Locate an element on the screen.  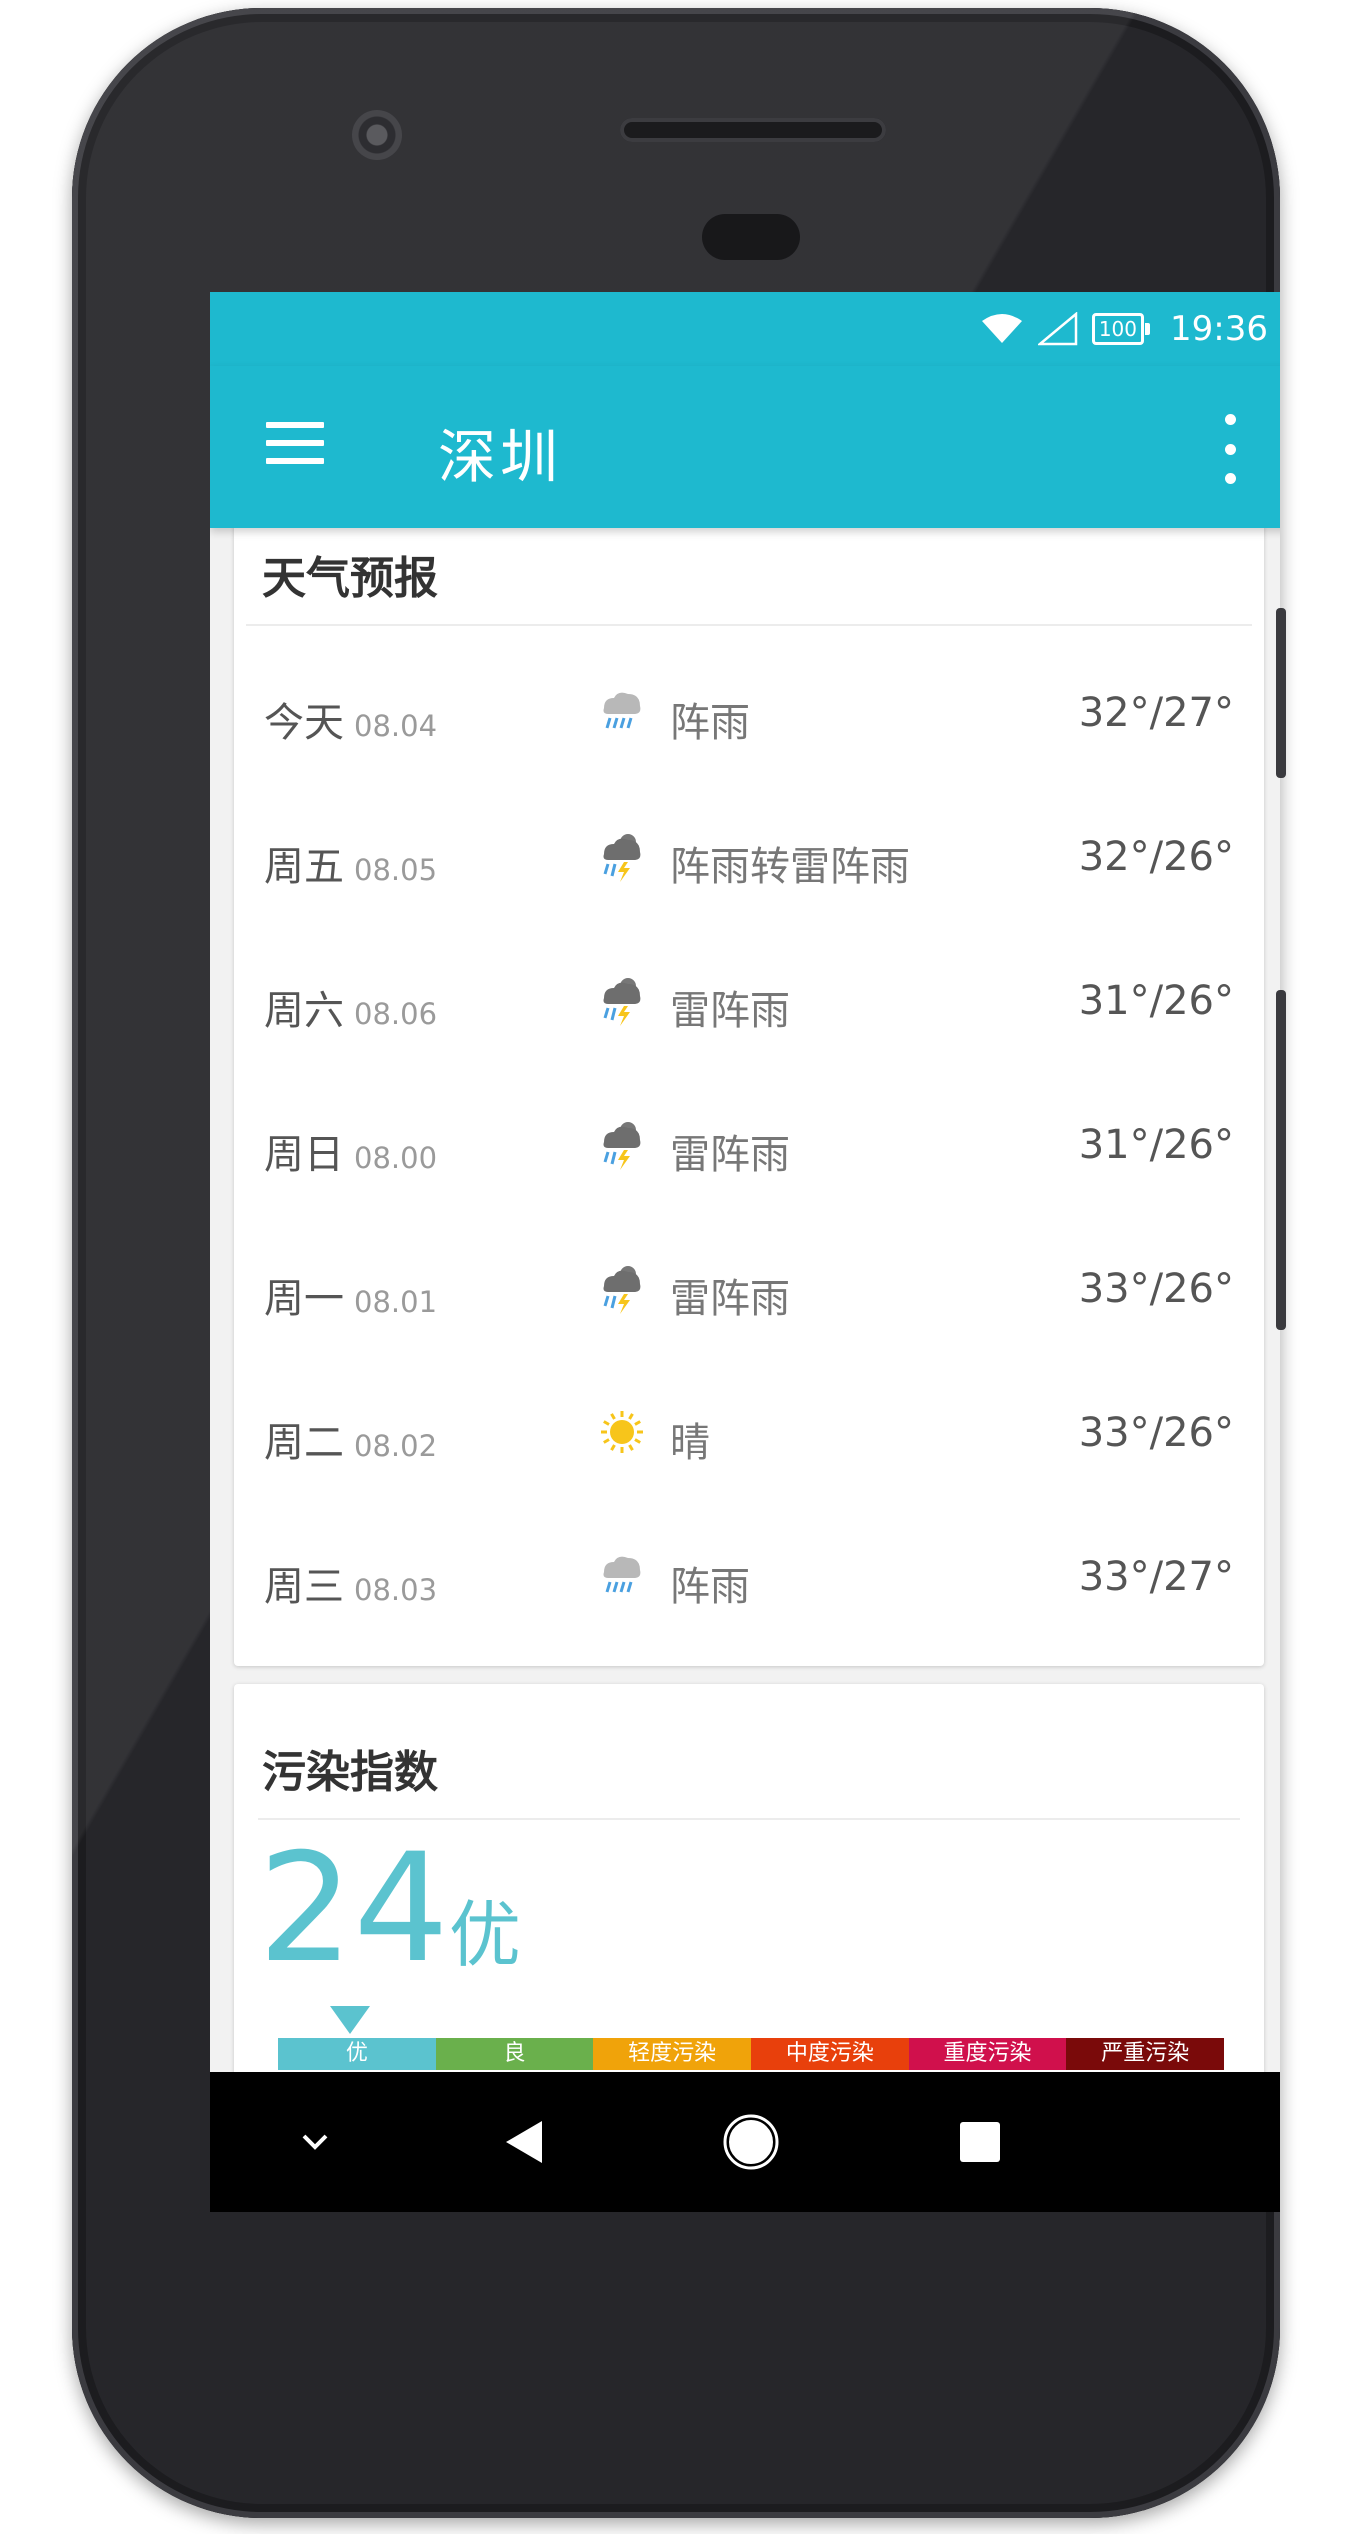
forecast-day: 今天 08.04 is located at coordinates (350, 719).